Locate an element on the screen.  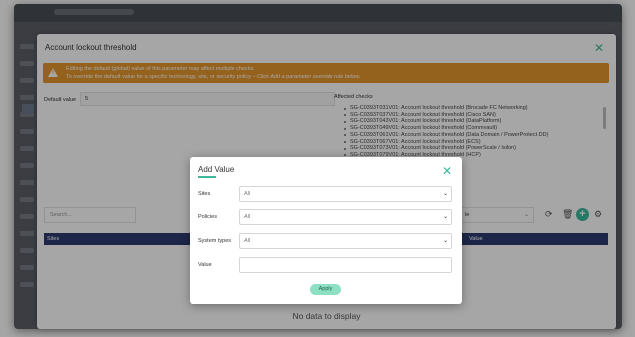
close-icon: ✕ is located at coordinates (447, 171).